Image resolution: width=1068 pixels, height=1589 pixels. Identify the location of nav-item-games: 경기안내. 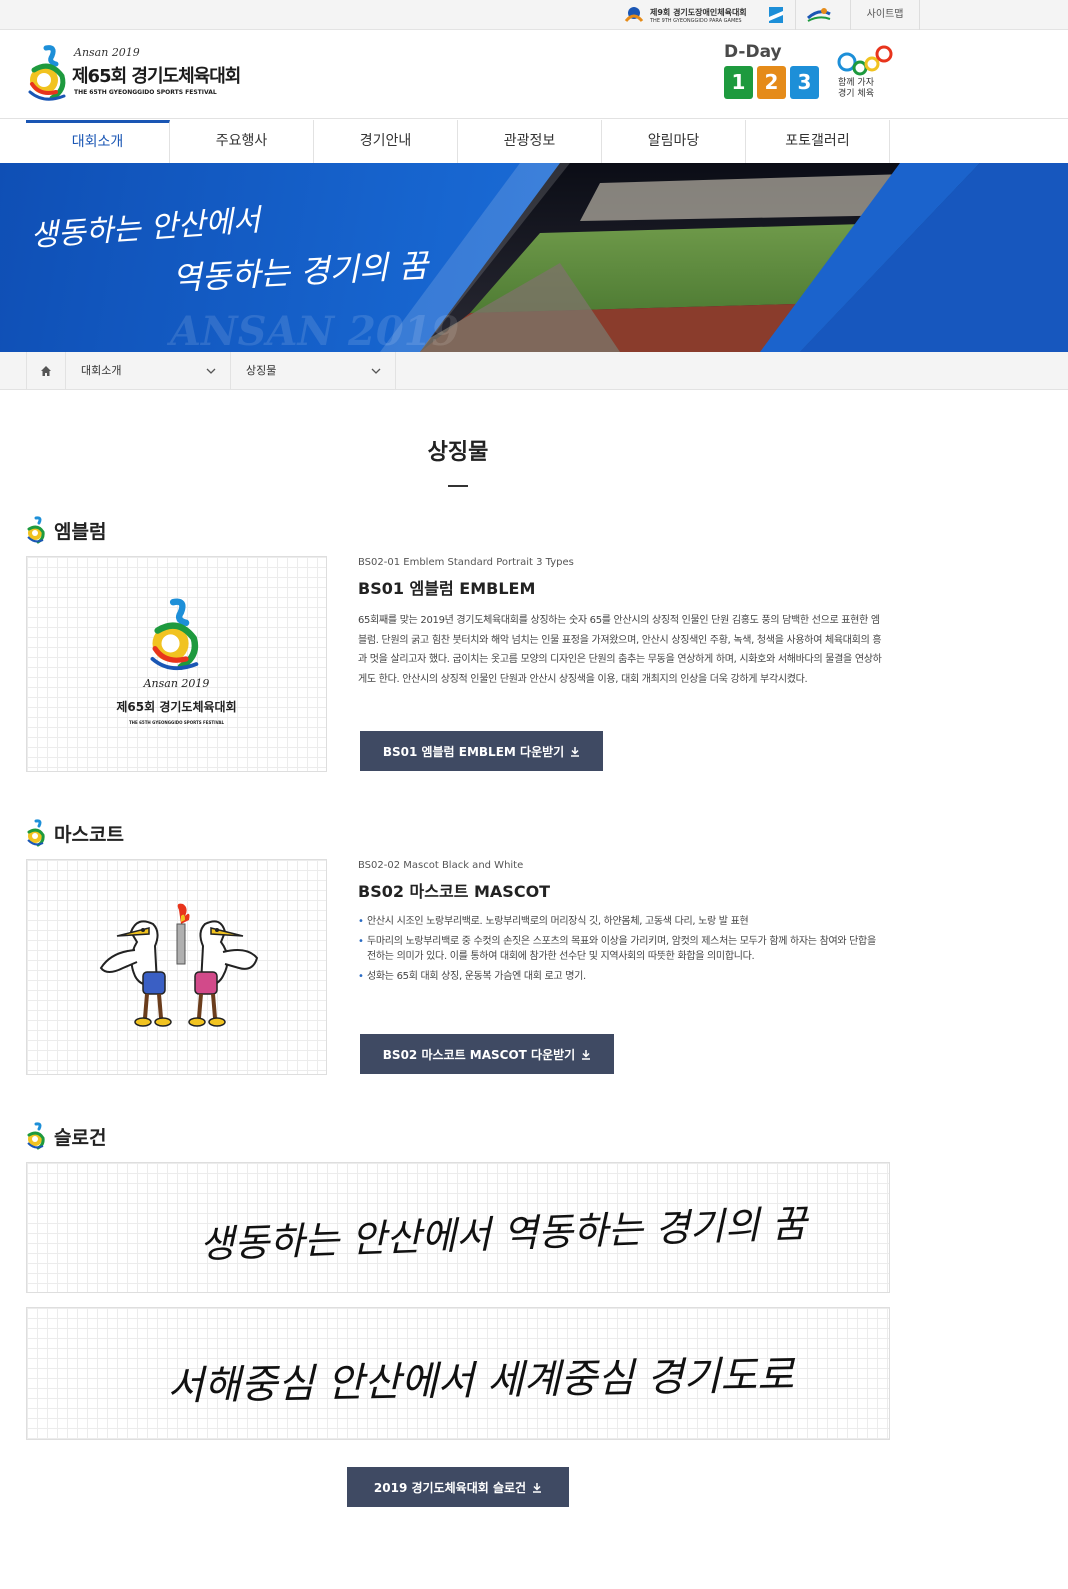
(386, 141).